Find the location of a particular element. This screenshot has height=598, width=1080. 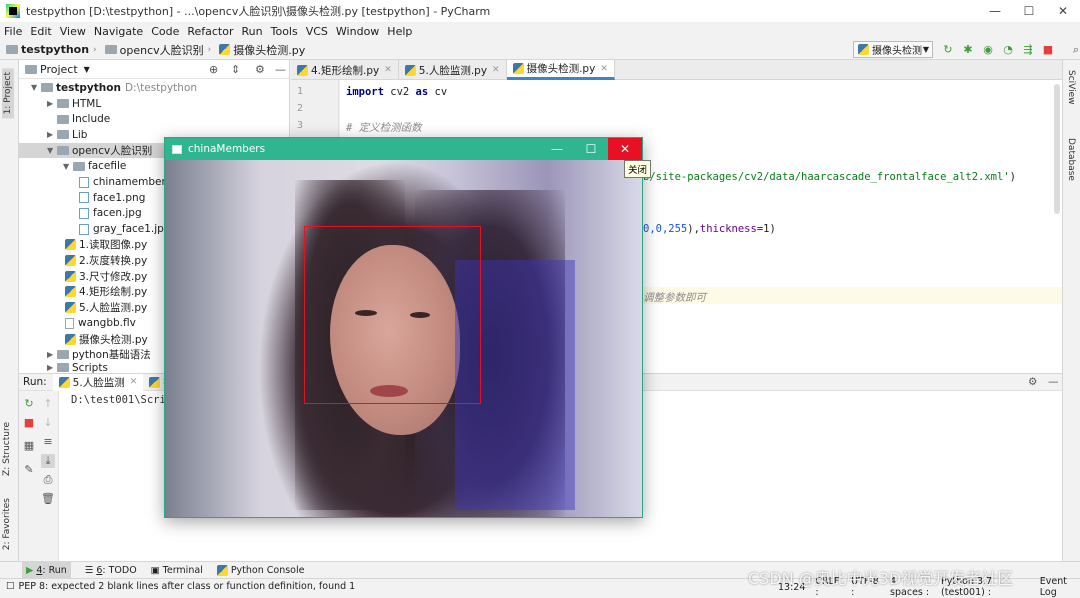

tree-item-file: facen.jpg is located at coordinates (86, 214).